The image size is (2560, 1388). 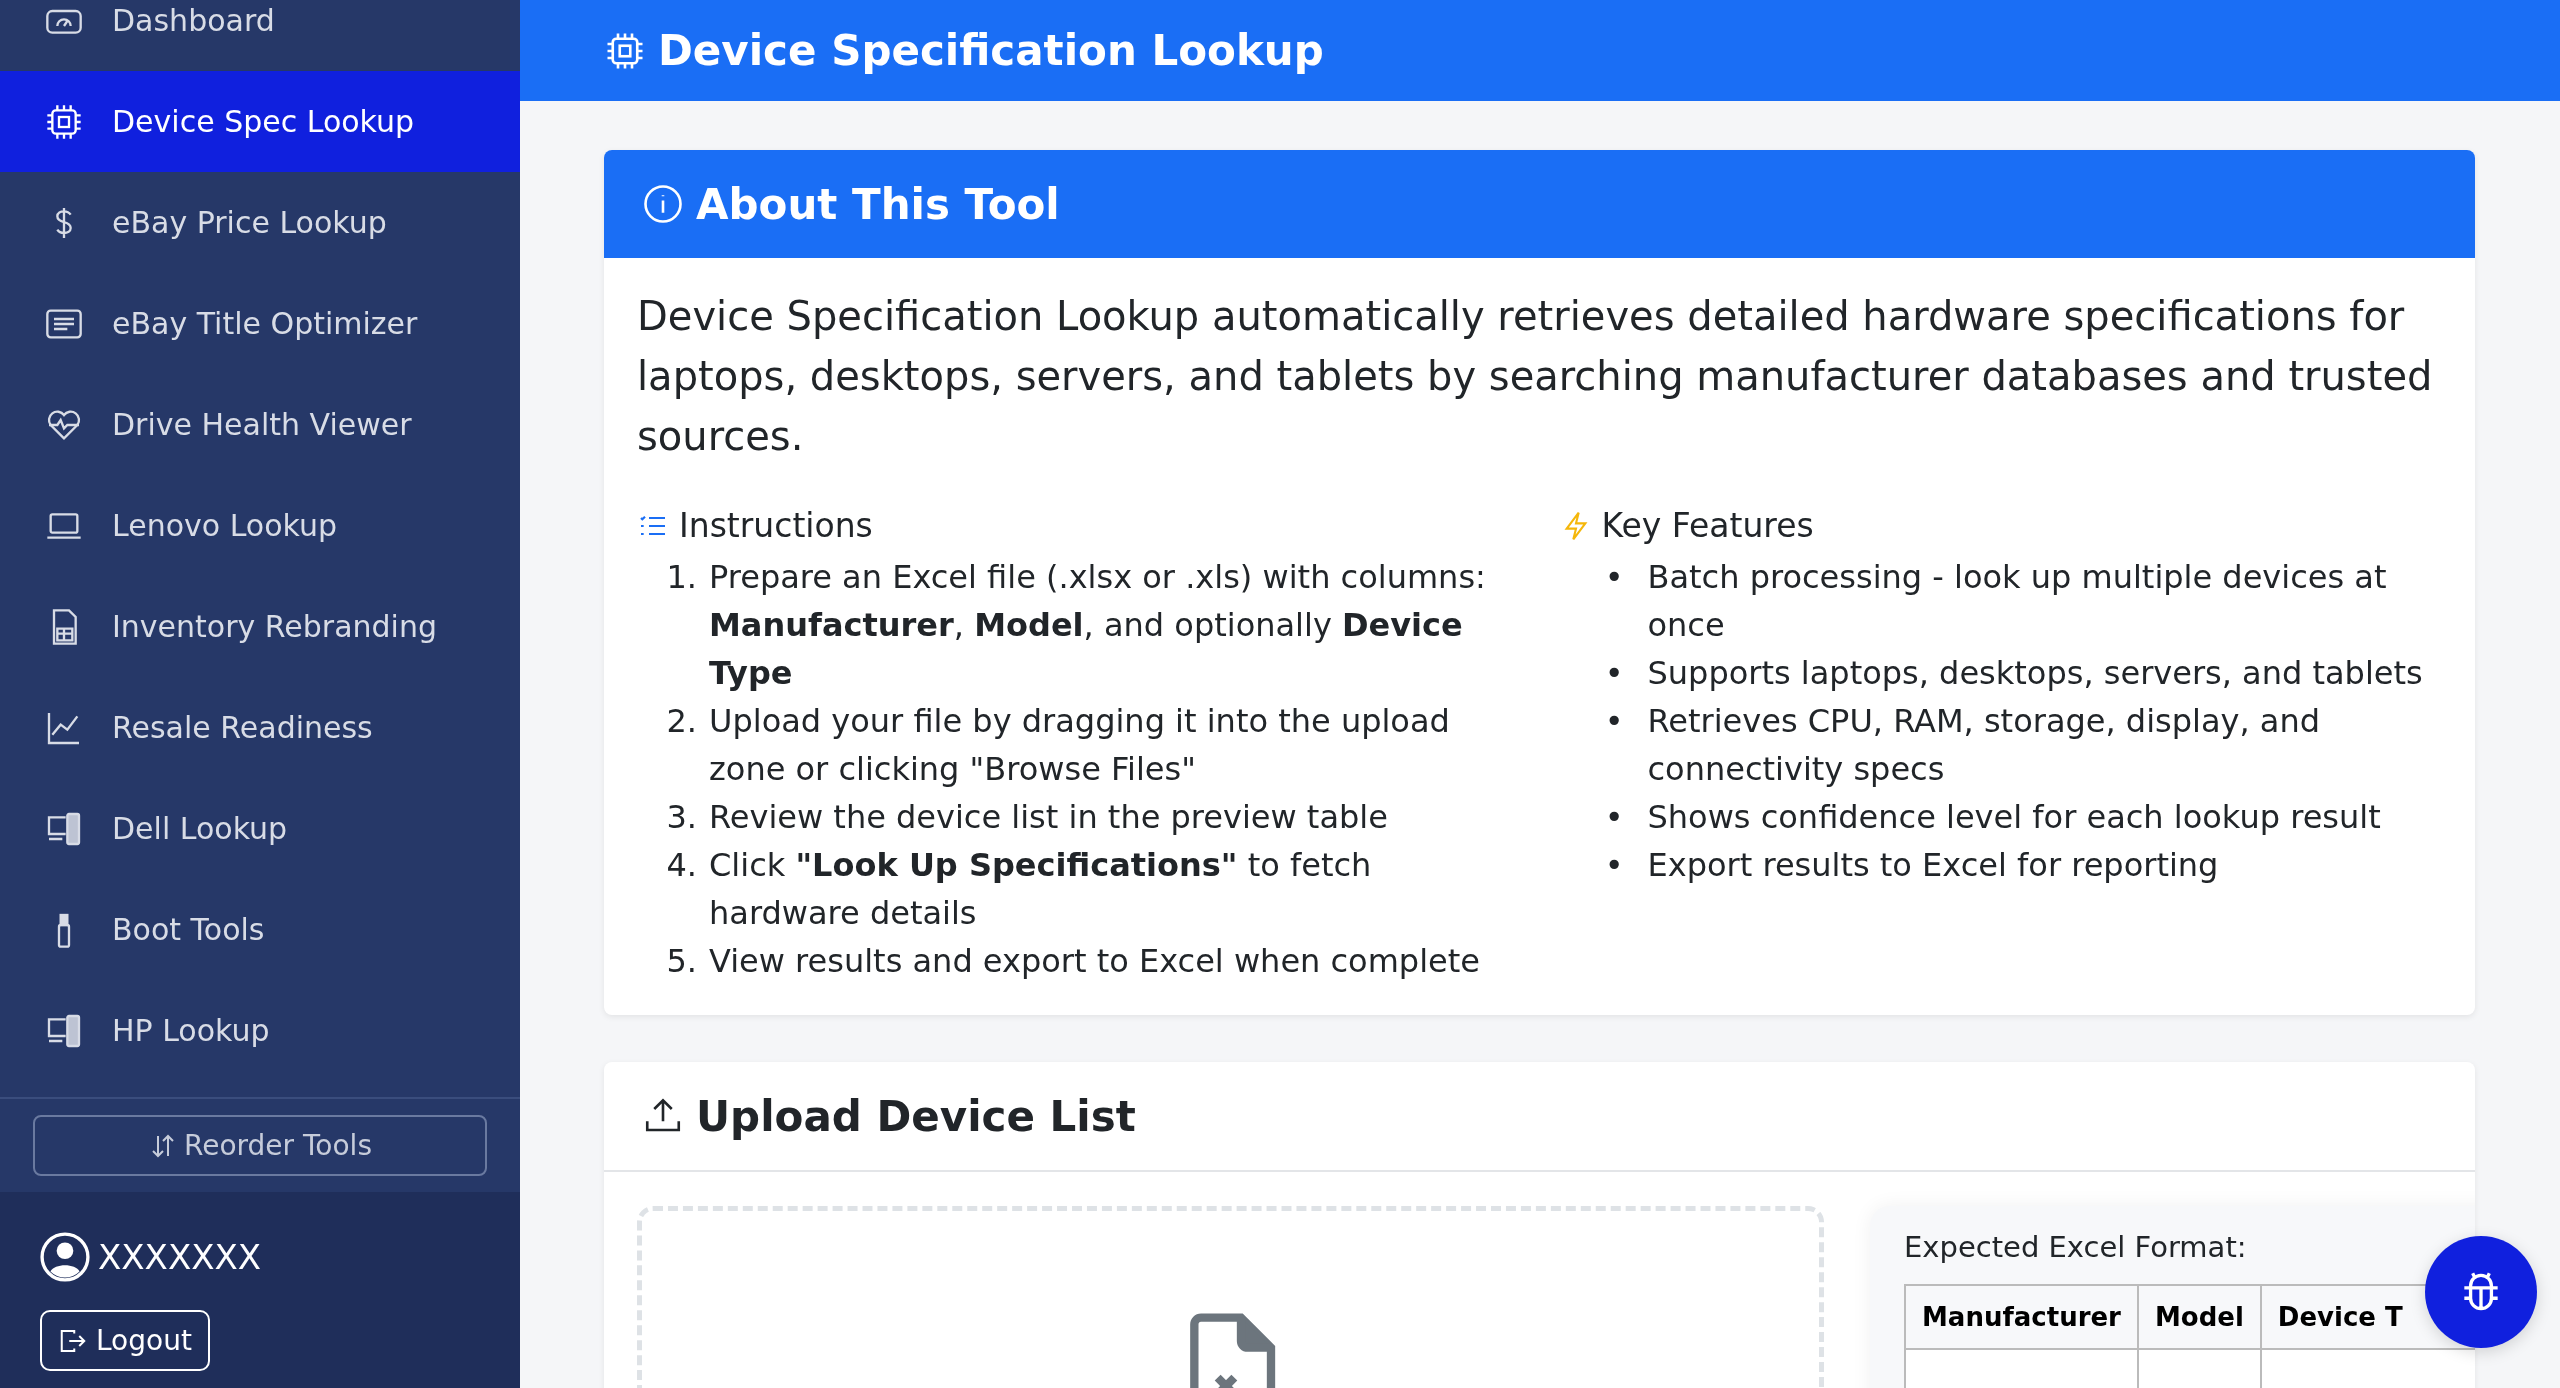 I want to click on reorder-button: Reorder Tools, so click(x=260, y=1145).